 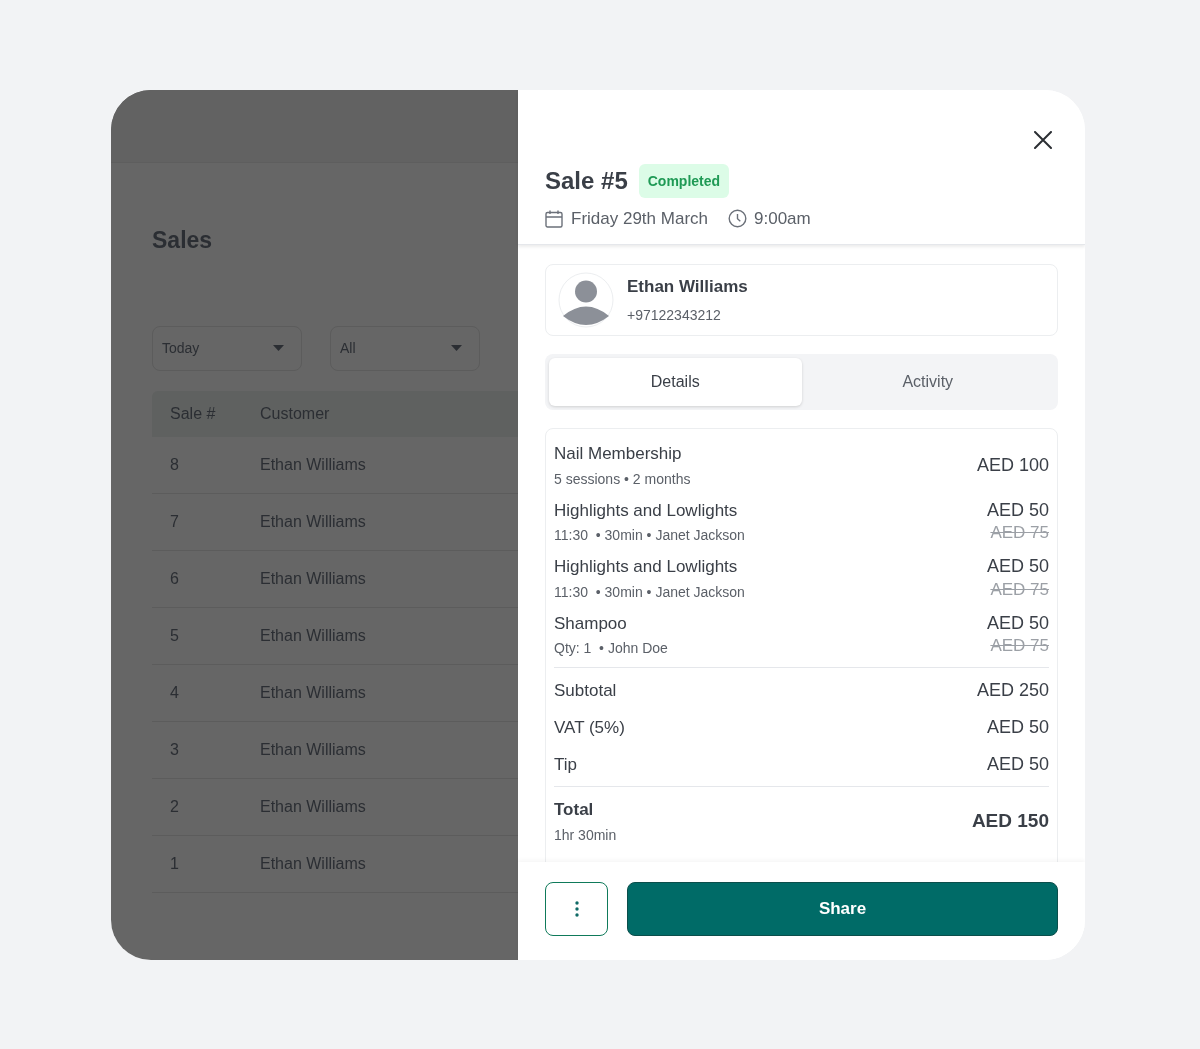 I want to click on customer-phone: +97122343212, so click(x=674, y=316).